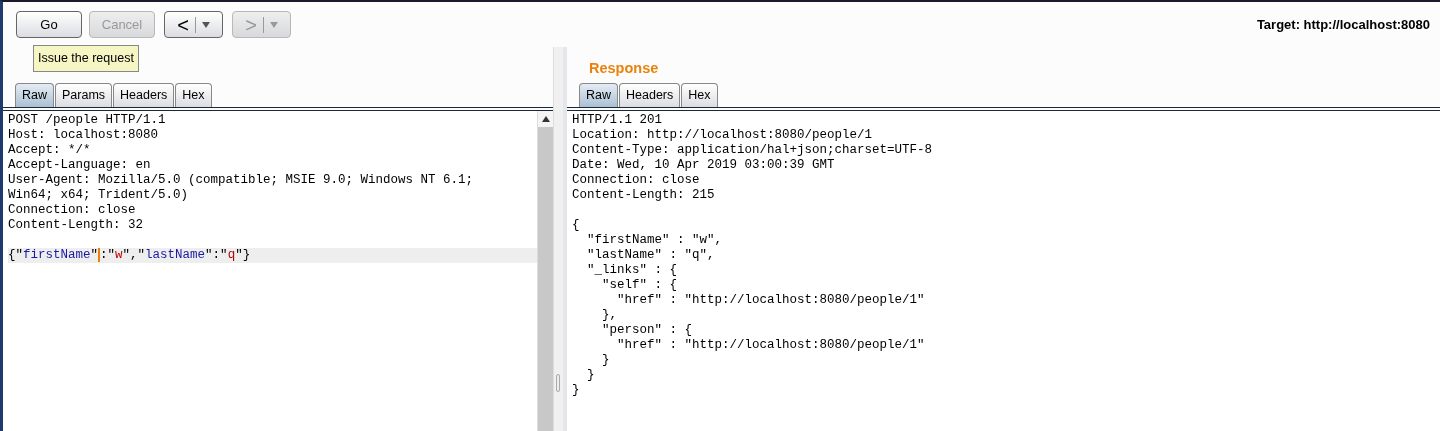  Describe the element at coordinates (609, 315) in the screenshot. I see `code-line: },` at that location.